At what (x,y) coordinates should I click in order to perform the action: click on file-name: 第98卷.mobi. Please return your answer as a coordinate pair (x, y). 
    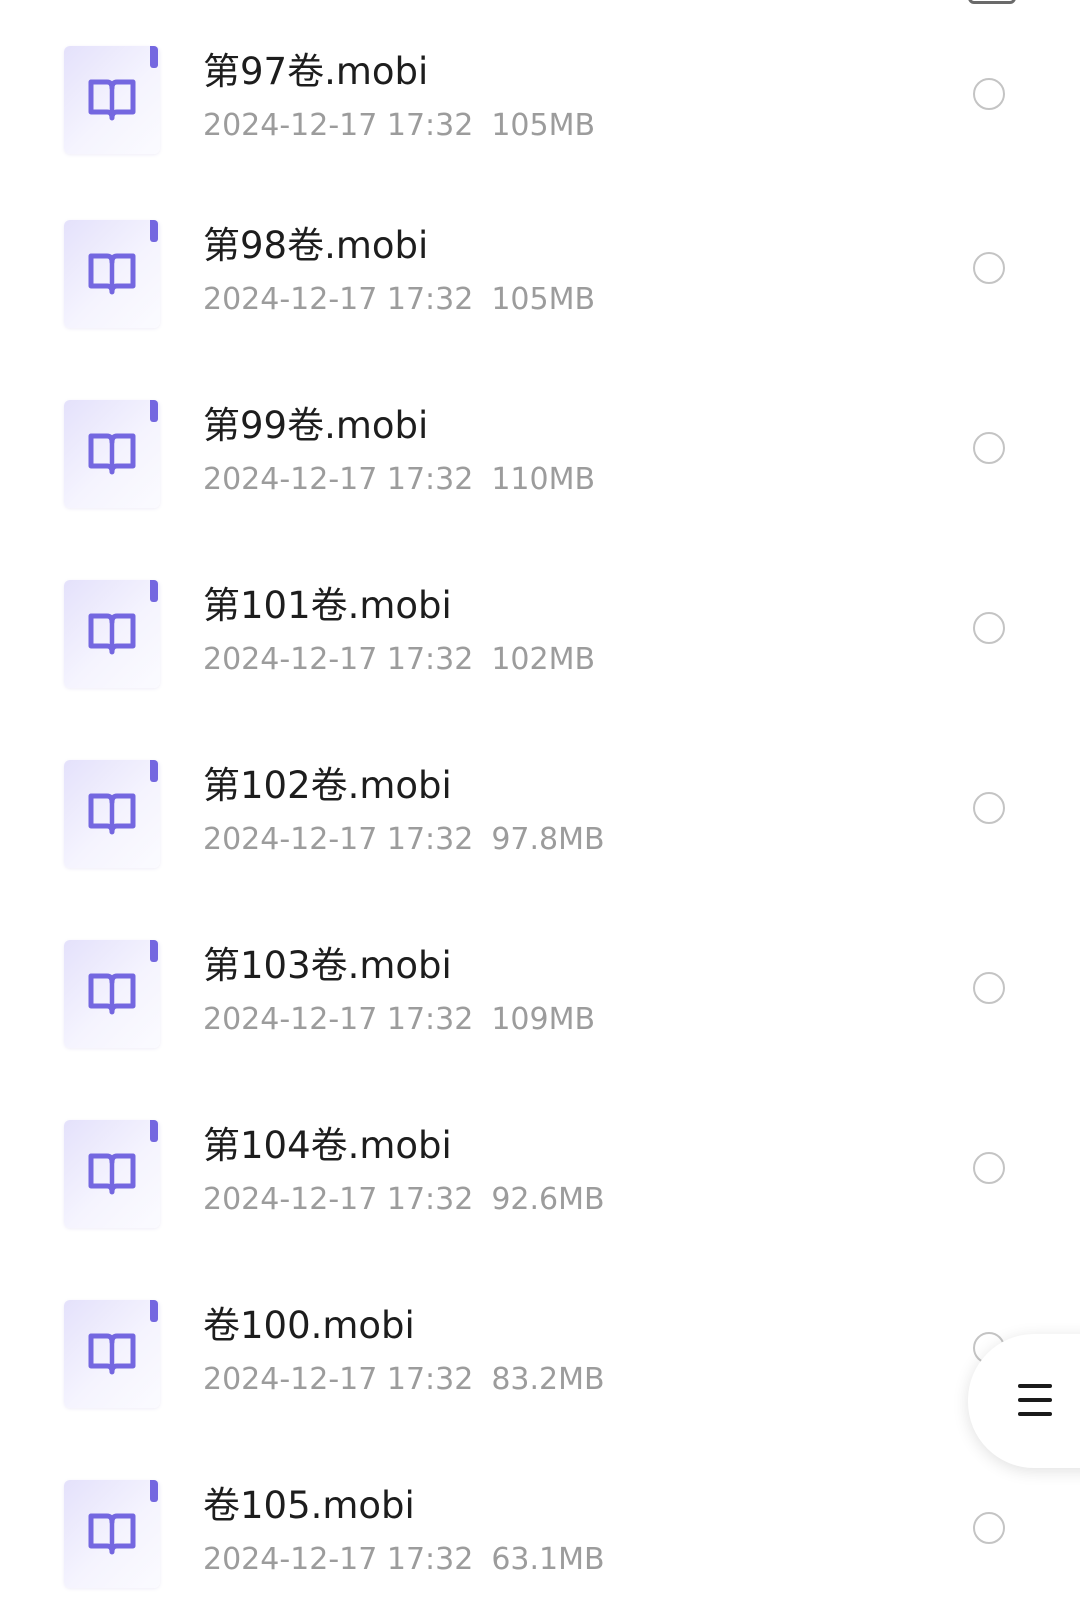
    Looking at the image, I should click on (316, 245).